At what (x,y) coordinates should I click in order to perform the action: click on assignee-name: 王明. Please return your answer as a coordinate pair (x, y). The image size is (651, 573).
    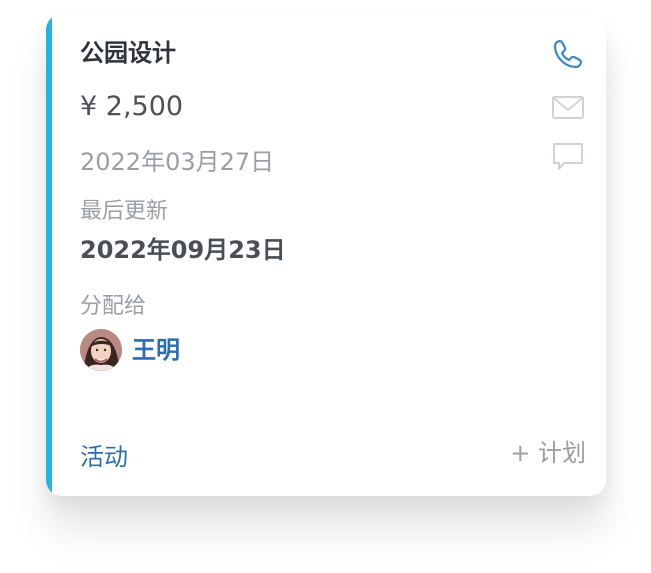
    Looking at the image, I should click on (156, 350).